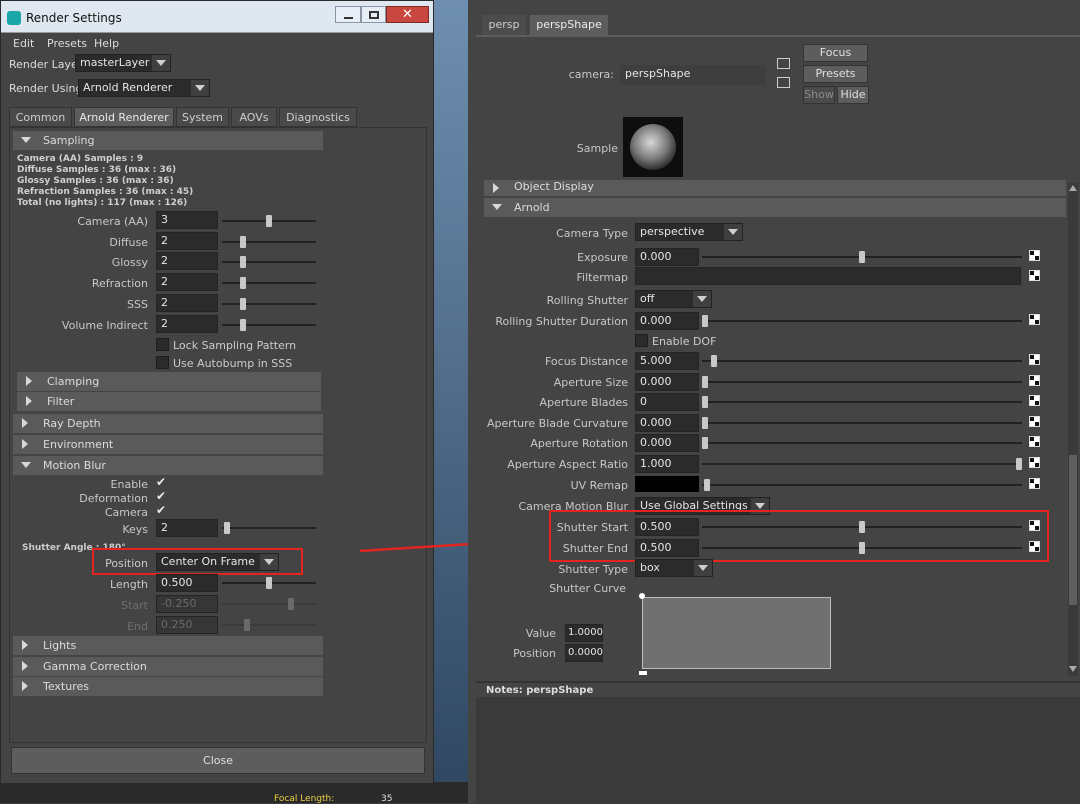 The width and height of the screenshot is (1080, 804). What do you see at coordinates (862, 321) in the screenshot?
I see `rolling-shutter-duration-slider` at bounding box center [862, 321].